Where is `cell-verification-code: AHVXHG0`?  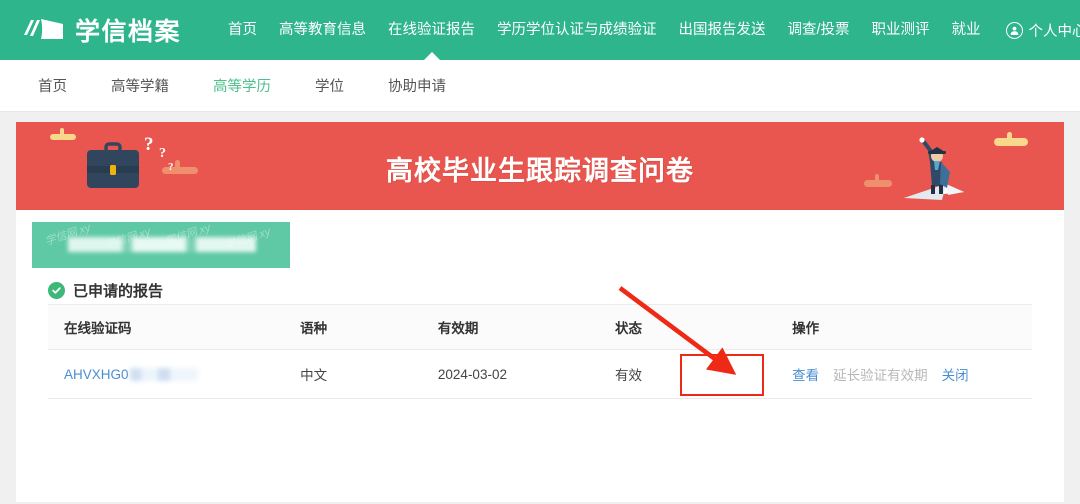
cell-verification-code: AHVXHG0 is located at coordinates (166, 374).